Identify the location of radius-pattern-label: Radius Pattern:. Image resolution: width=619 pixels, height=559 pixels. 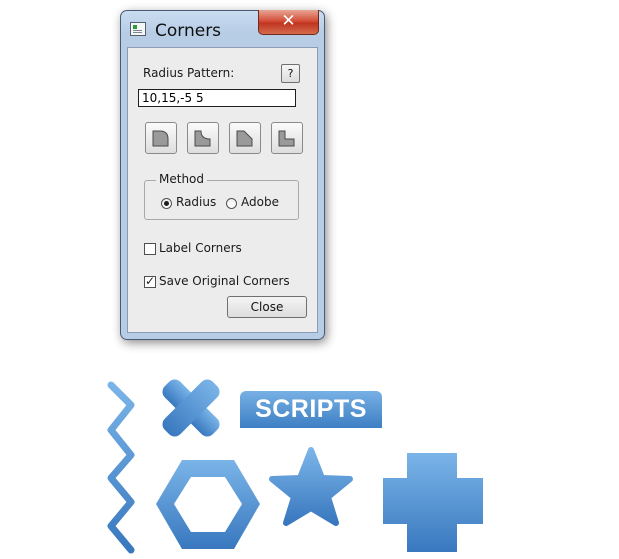
(189, 73).